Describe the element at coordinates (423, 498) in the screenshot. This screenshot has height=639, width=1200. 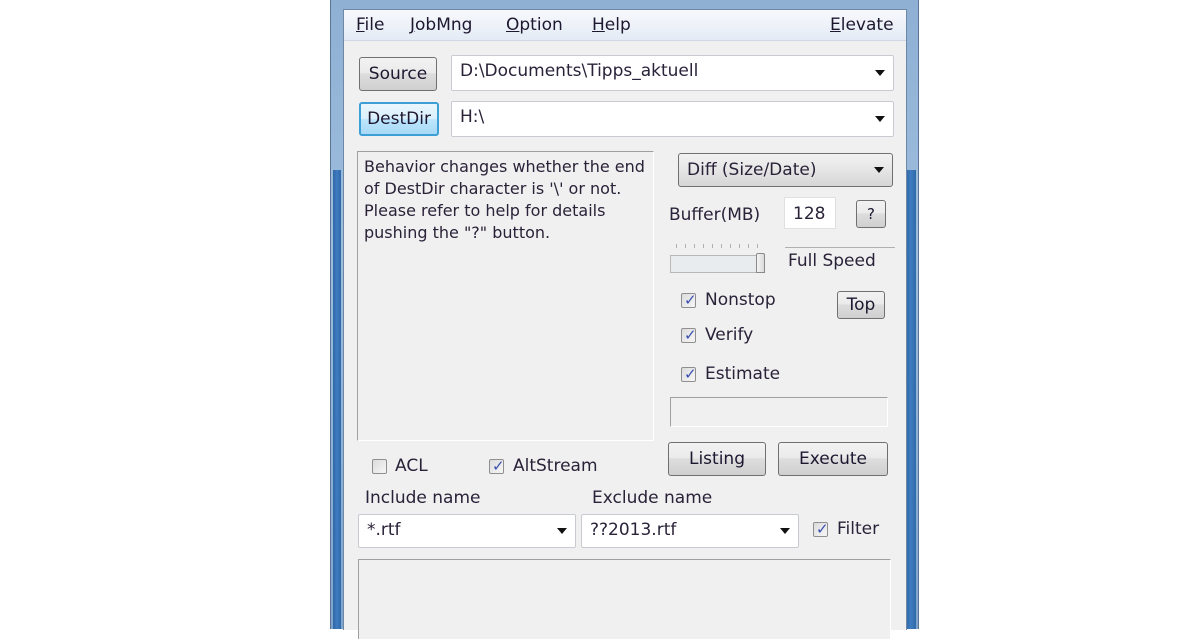
I see `include-name-label: Include name` at that location.